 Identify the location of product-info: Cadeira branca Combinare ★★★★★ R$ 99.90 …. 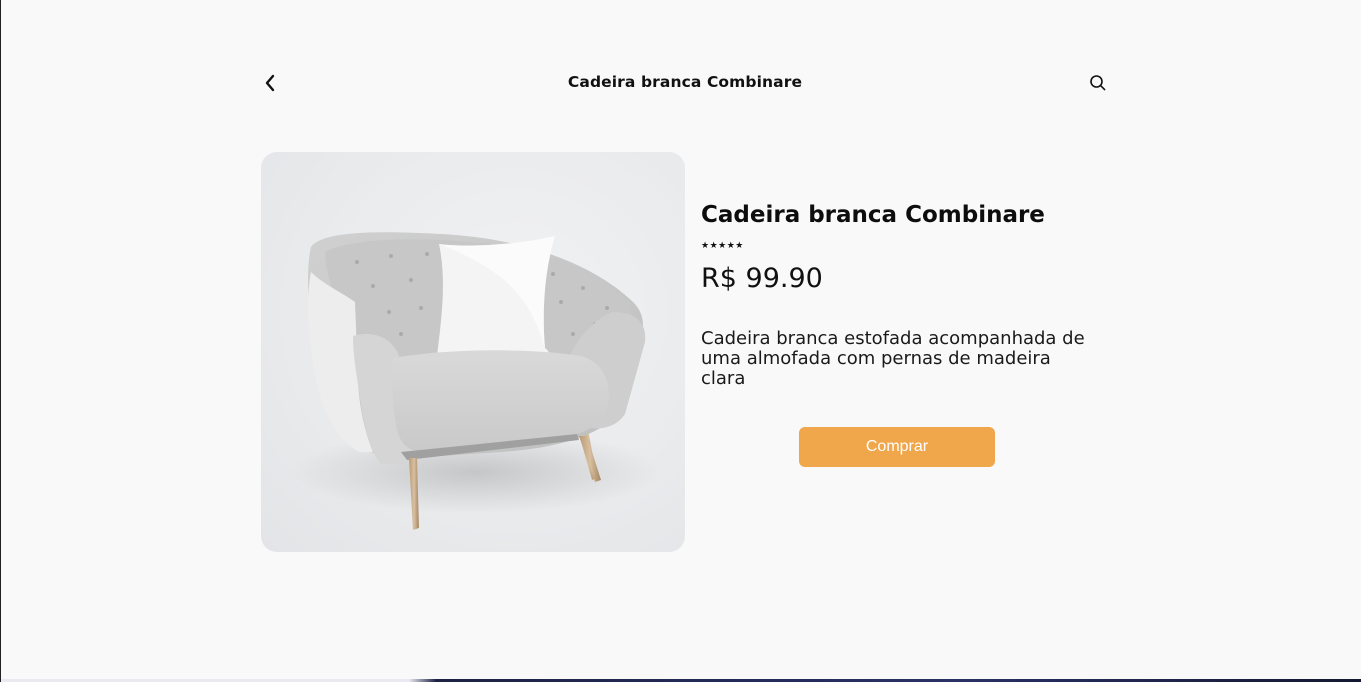
(901, 294).